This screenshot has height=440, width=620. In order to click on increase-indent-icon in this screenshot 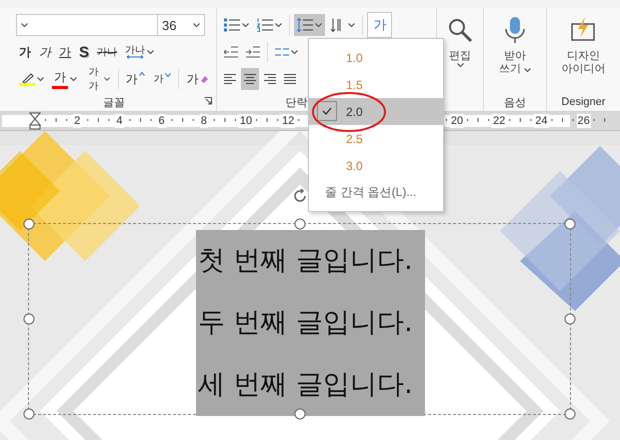, I will do `click(253, 52)`.